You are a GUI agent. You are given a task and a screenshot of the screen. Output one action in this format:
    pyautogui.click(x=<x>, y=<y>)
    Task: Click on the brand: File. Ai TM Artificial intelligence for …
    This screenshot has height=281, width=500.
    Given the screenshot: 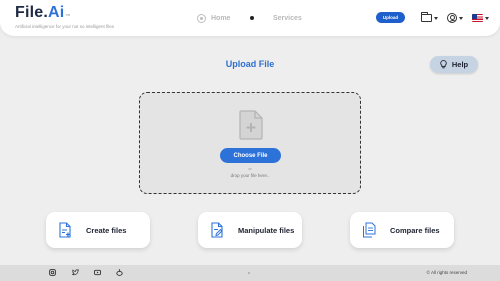 What is the action you would take?
    pyautogui.click(x=65, y=17)
    